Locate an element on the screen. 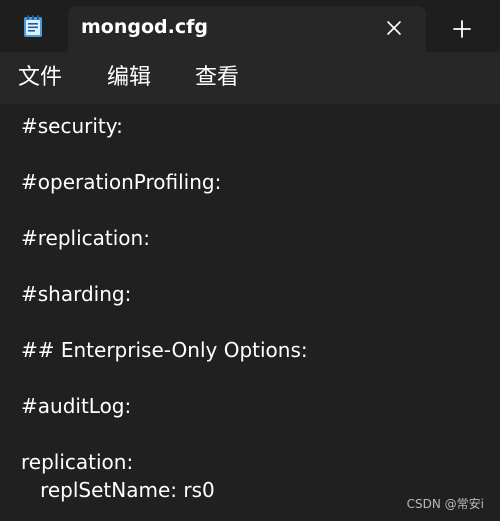 This screenshot has height=521, width=500. code-line: #auditLog: is located at coordinates (76, 406).